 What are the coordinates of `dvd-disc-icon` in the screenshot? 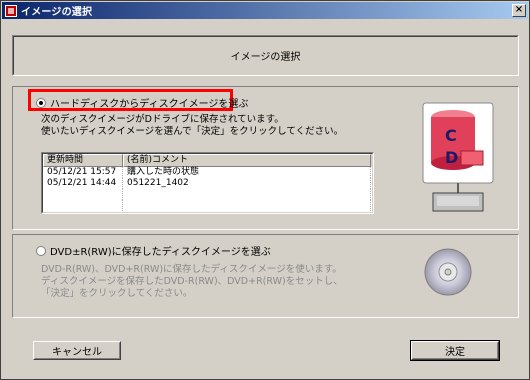 It's located at (448, 272).